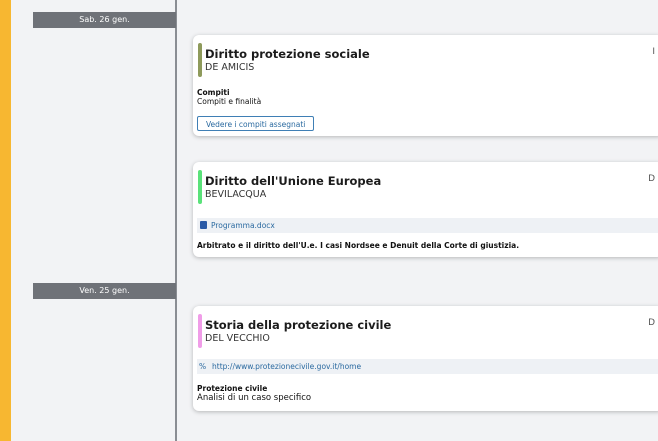  I want to click on lesson-title: Diritto dell'Unione Europea, so click(293, 181).